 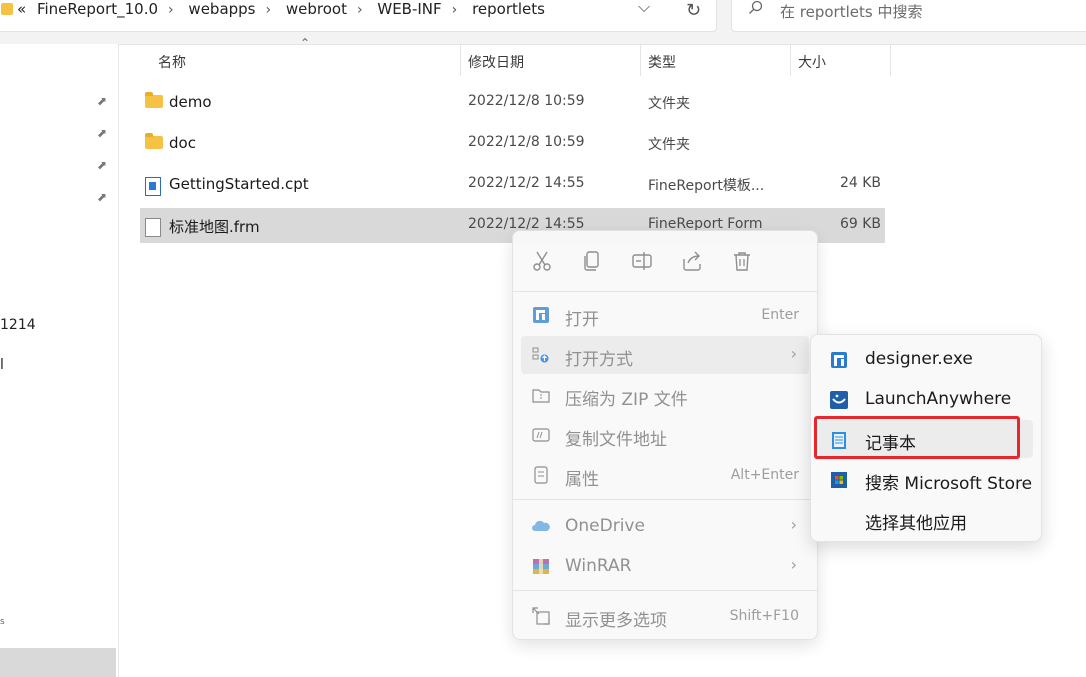 I want to click on file-row: demo 2022/12/8 10:59 文件夹, so click(x=512, y=102).